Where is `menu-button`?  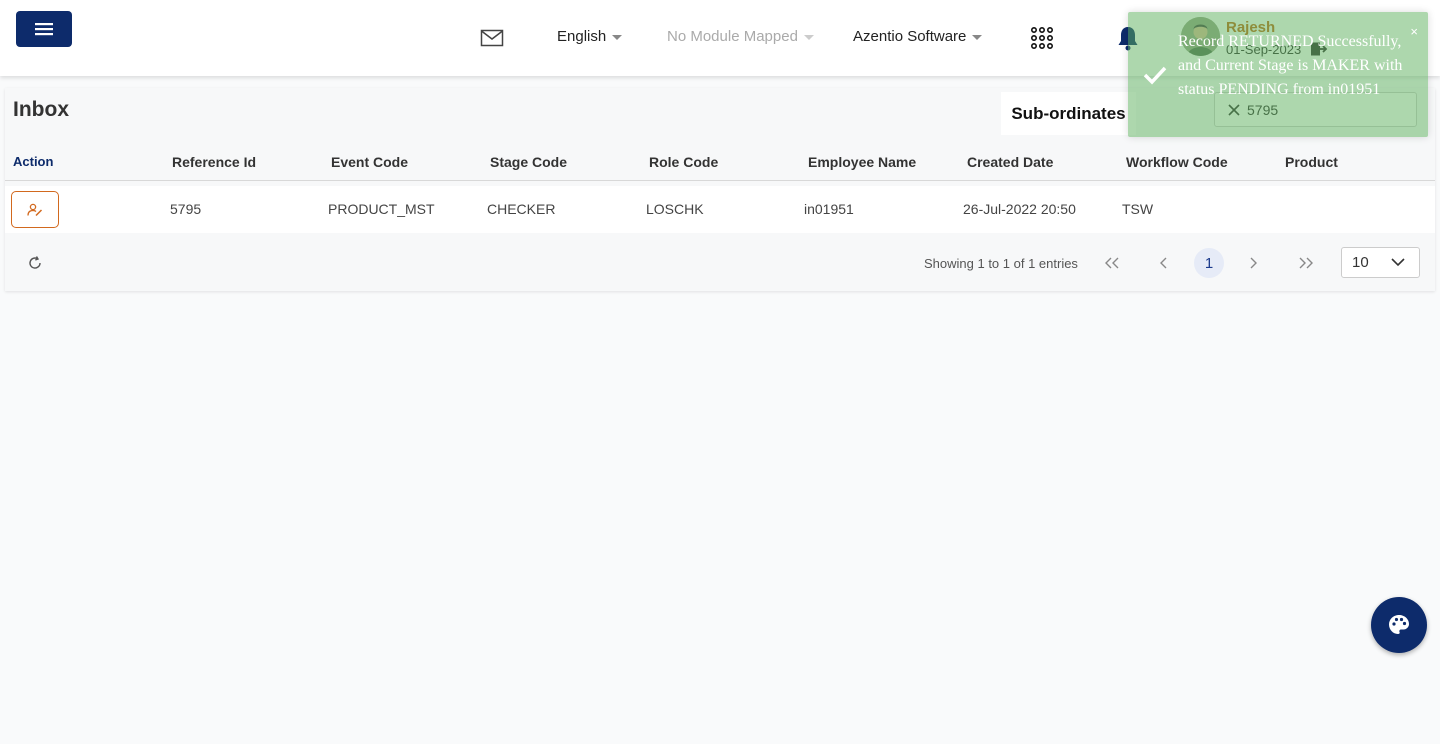
menu-button is located at coordinates (44, 29).